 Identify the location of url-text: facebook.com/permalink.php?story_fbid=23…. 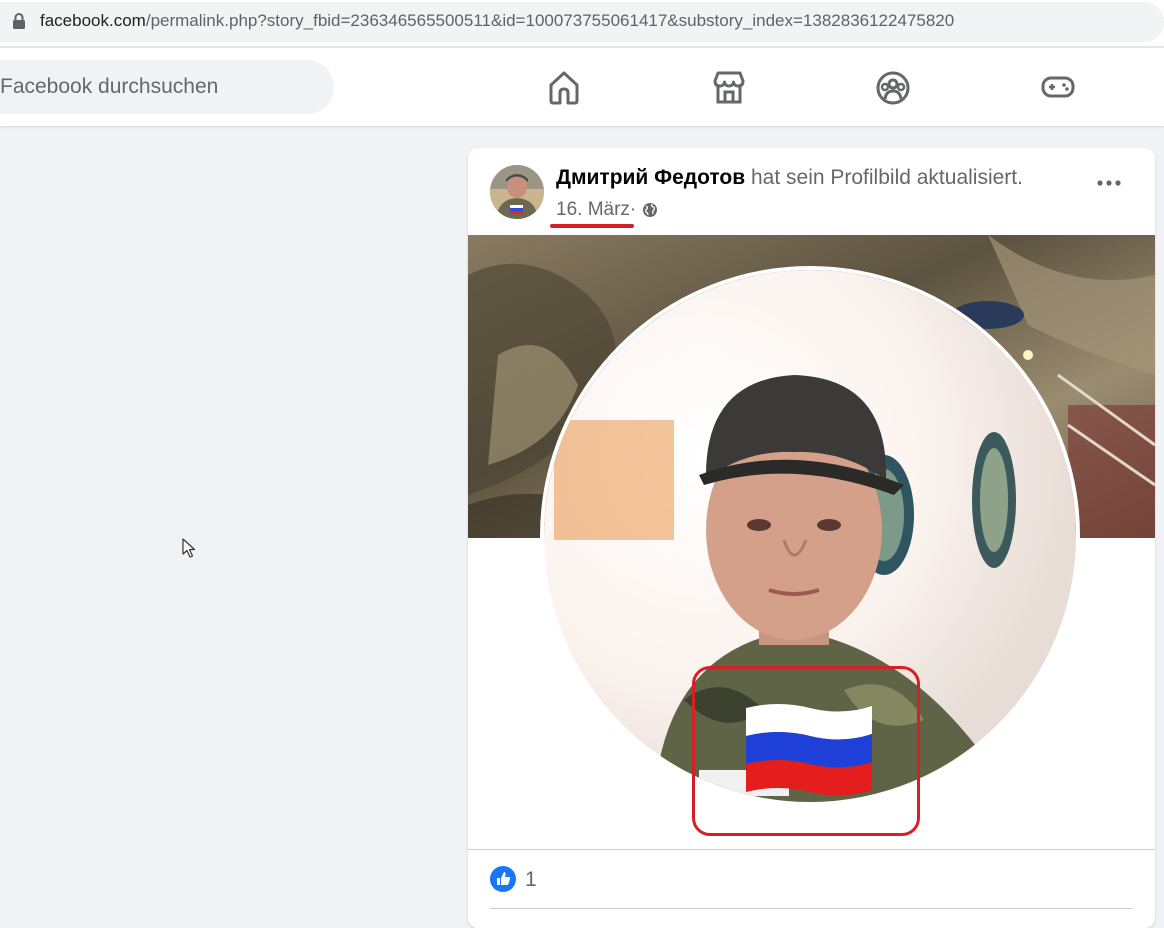
(497, 21).